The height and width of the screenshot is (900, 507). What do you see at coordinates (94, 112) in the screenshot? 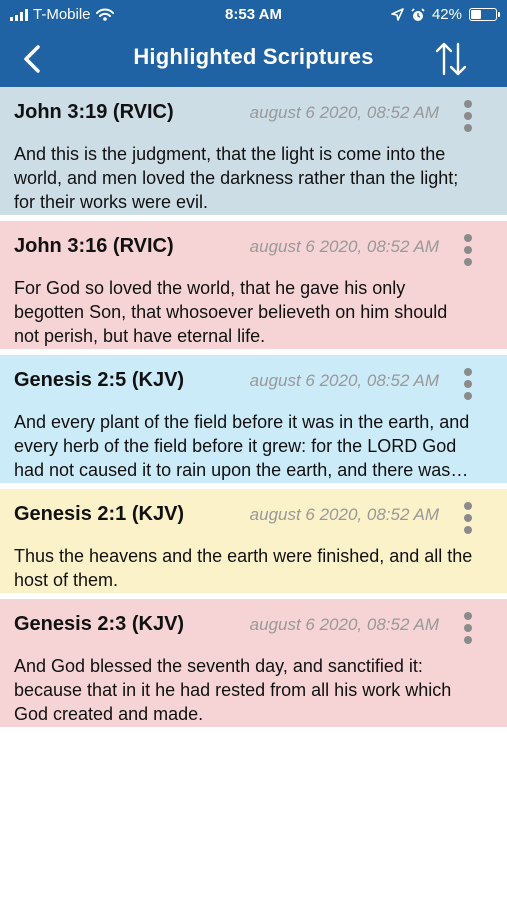
I see `verse-reference: John 3:19 (RVIC)` at bounding box center [94, 112].